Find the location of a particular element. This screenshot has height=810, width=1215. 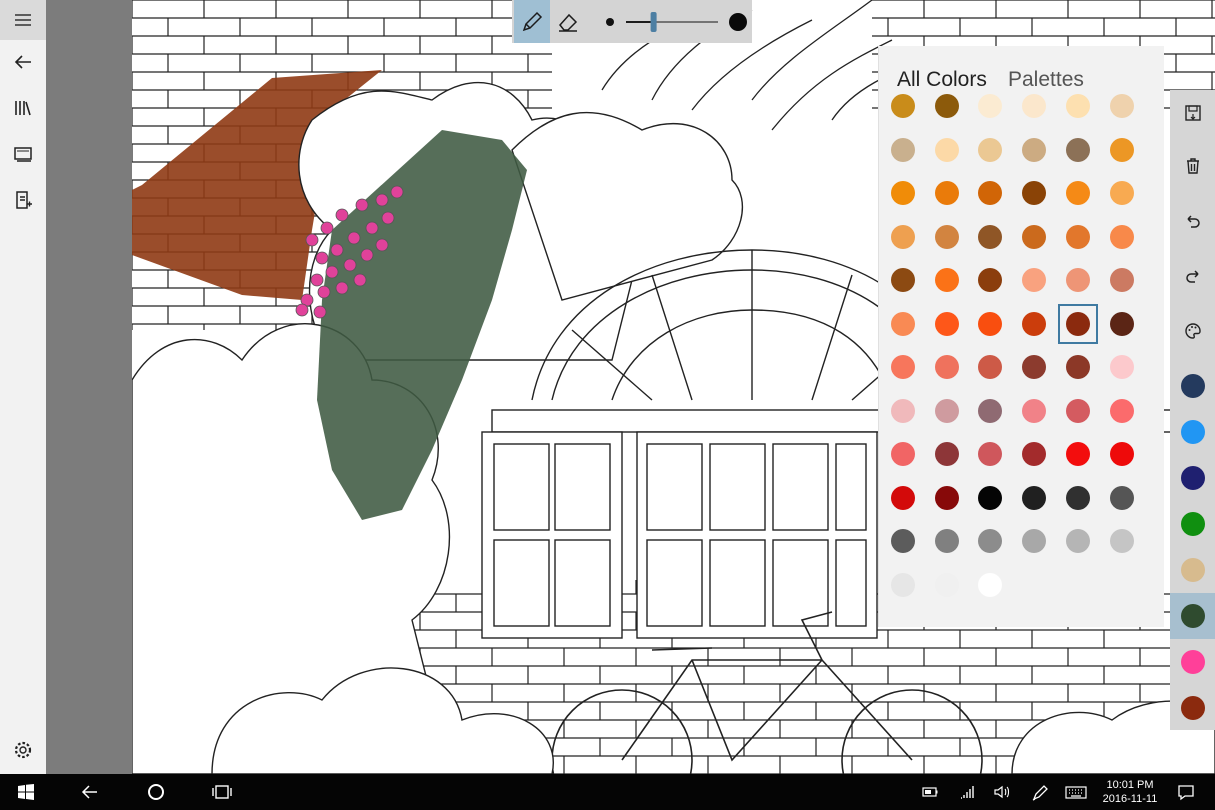

task-view-button is located at coordinates (222, 792).